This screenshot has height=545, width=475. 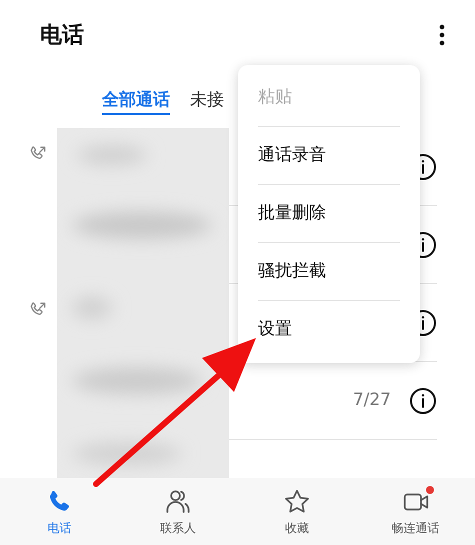 I want to click on menu-item: 骚扰拦截, so click(x=329, y=272).